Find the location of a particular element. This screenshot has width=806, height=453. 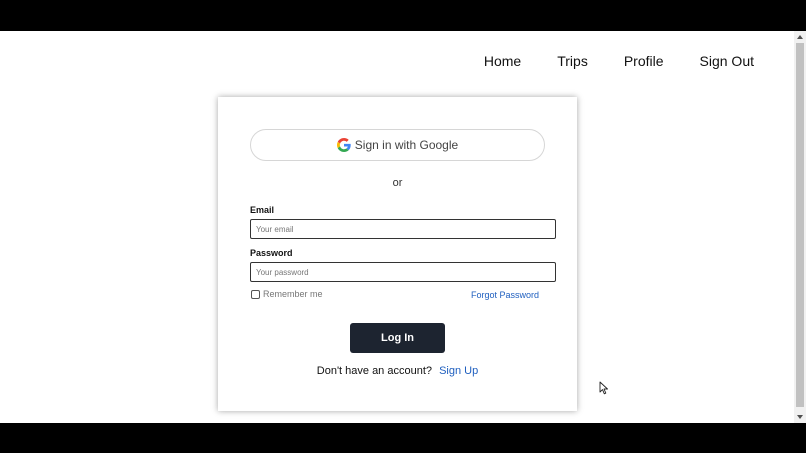

signup-prompt: Don't have an account? is located at coordinates (374, 371).